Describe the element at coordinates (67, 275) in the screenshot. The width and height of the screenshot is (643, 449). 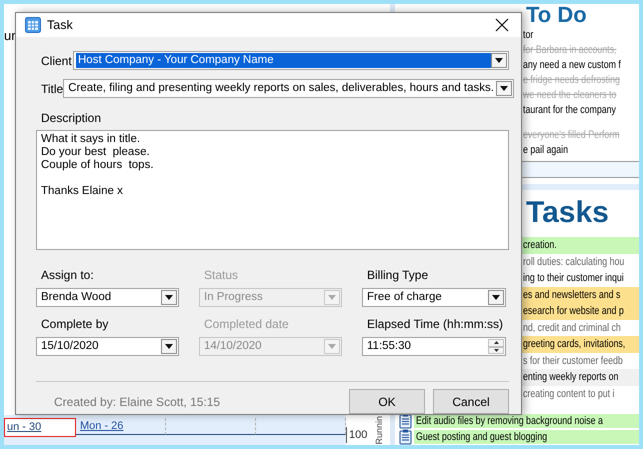
I see `field-label: Assign to:` at that location.